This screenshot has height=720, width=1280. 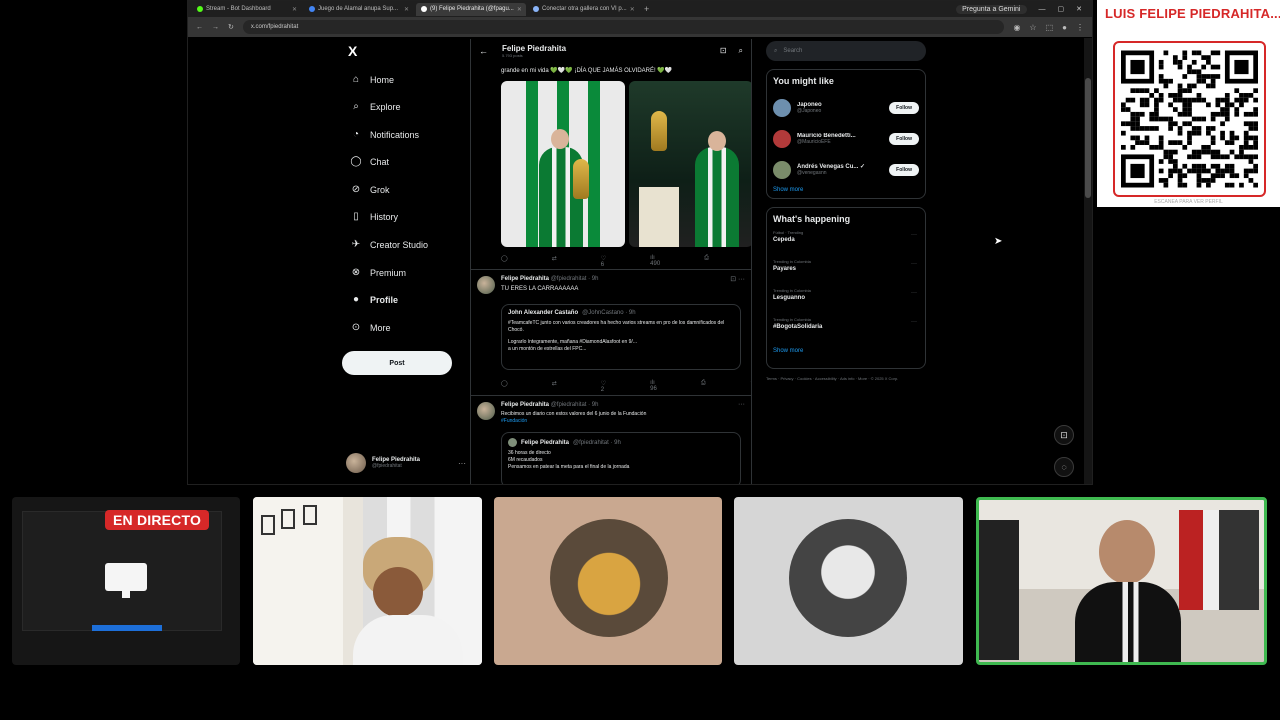 What do you see at coordinates (846, 169) in the screenshot?
I see `suggested-account: Andrés Venegas Cu... ✓ @venegasnn Follow` at bounding box center [846, 169].